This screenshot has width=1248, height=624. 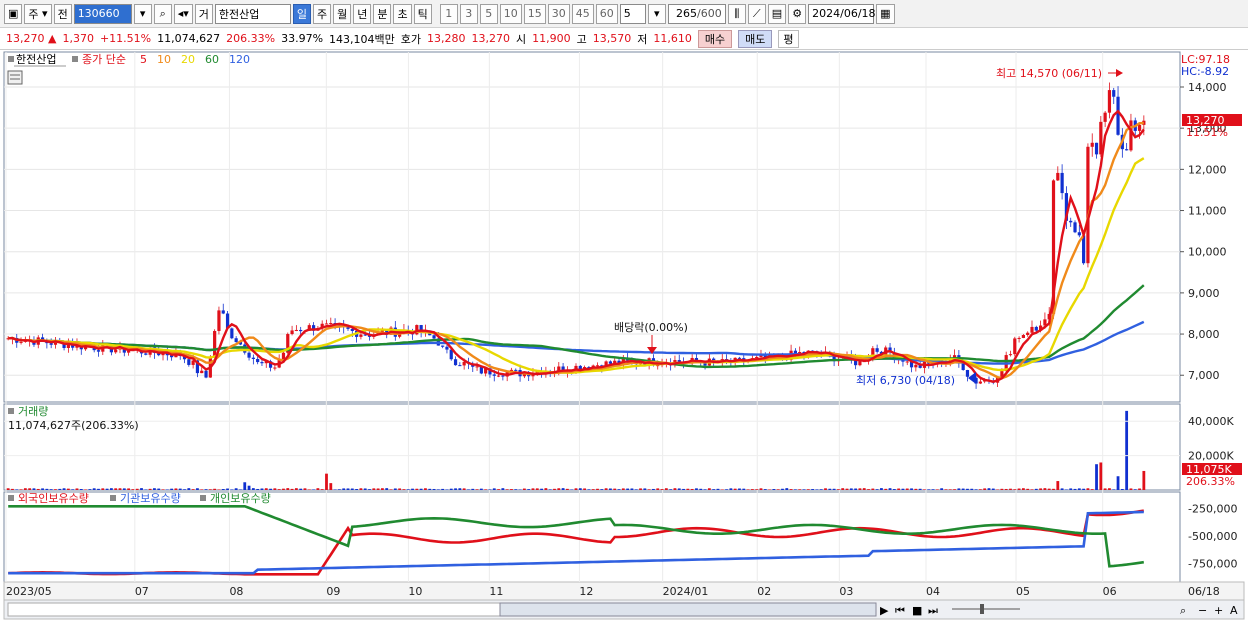 What do you see at coordinates (38, 13) in the screenshot?
I see `market-type-select: 주 ▾` at bounding box center [38, 13].